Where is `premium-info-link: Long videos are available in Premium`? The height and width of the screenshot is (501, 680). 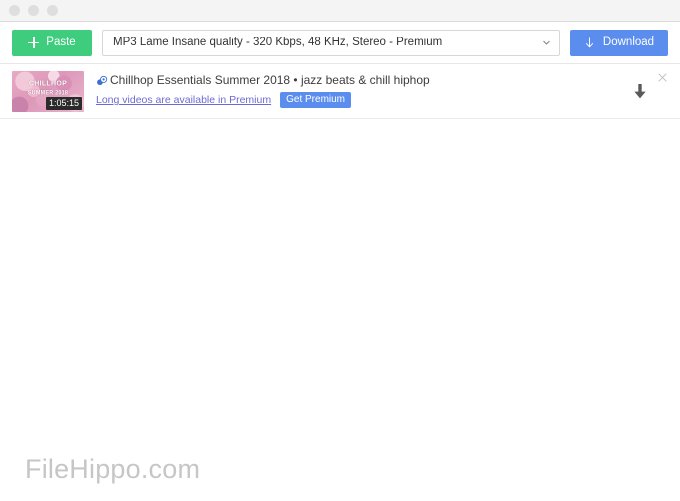 premium-info-link: Long videos are available in Premium is located at coordinates (183, 100).